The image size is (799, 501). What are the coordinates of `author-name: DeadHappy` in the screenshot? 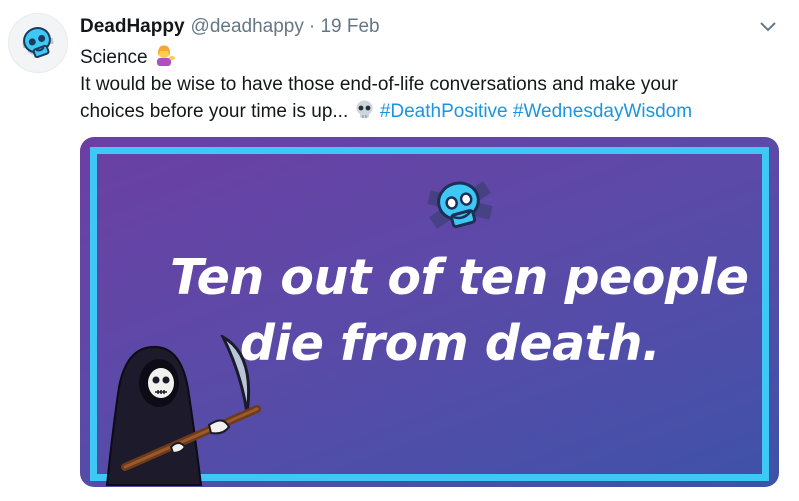 It's located at (132, 27).